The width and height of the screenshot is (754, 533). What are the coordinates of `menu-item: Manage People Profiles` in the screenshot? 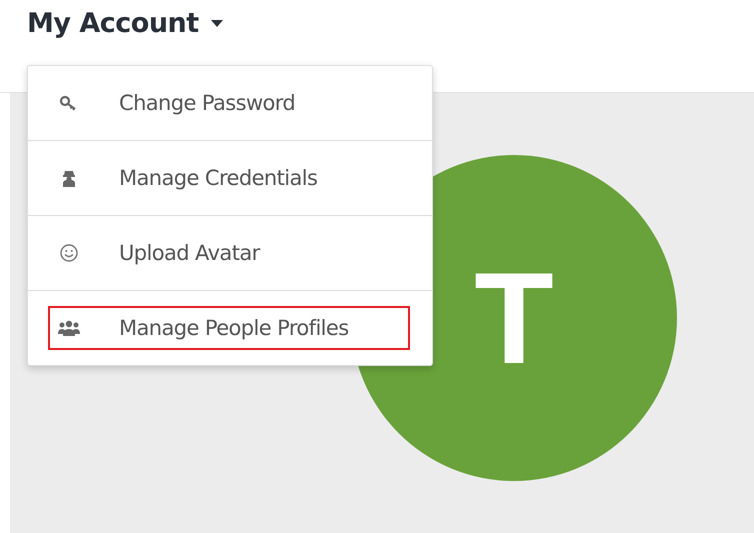 It's located at (229, 328).